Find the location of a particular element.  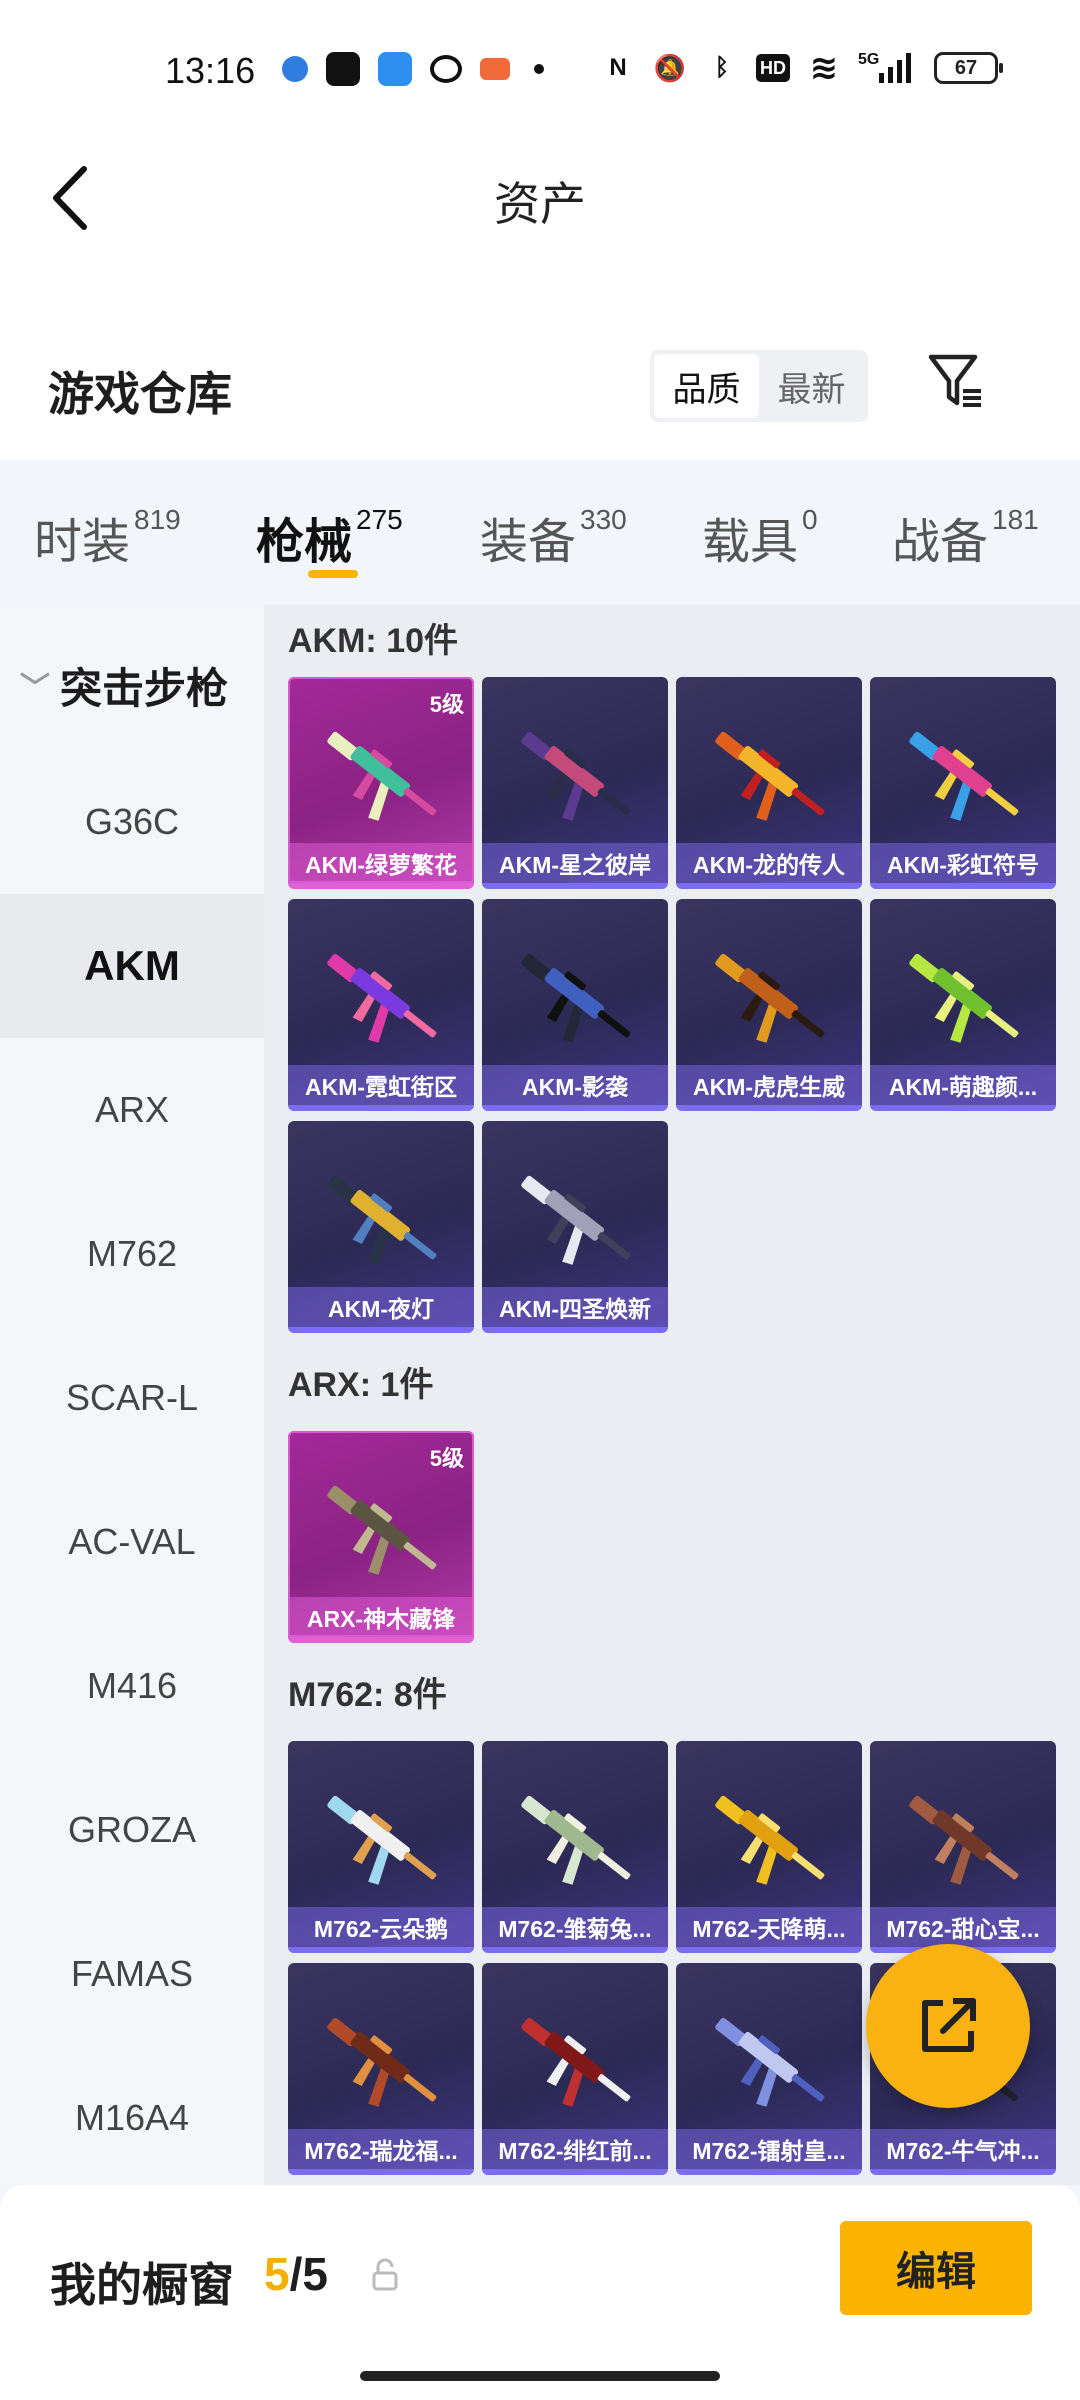

home-indicator is located at coordinates (540, 2376).